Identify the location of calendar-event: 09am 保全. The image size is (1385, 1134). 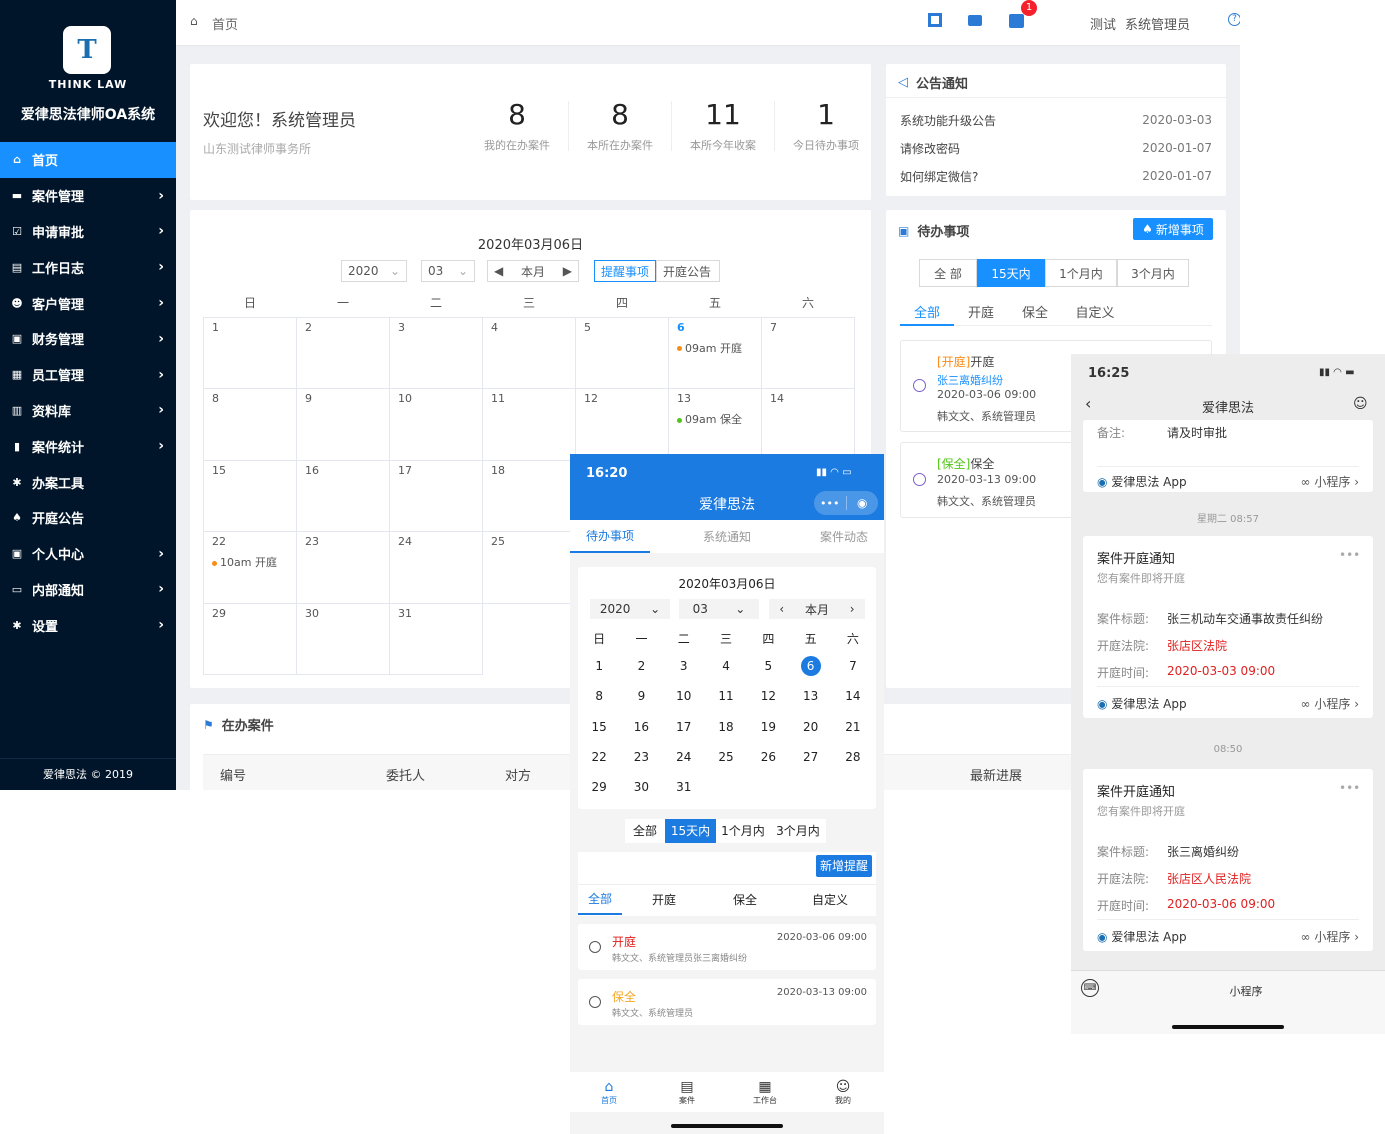
(715, 419).